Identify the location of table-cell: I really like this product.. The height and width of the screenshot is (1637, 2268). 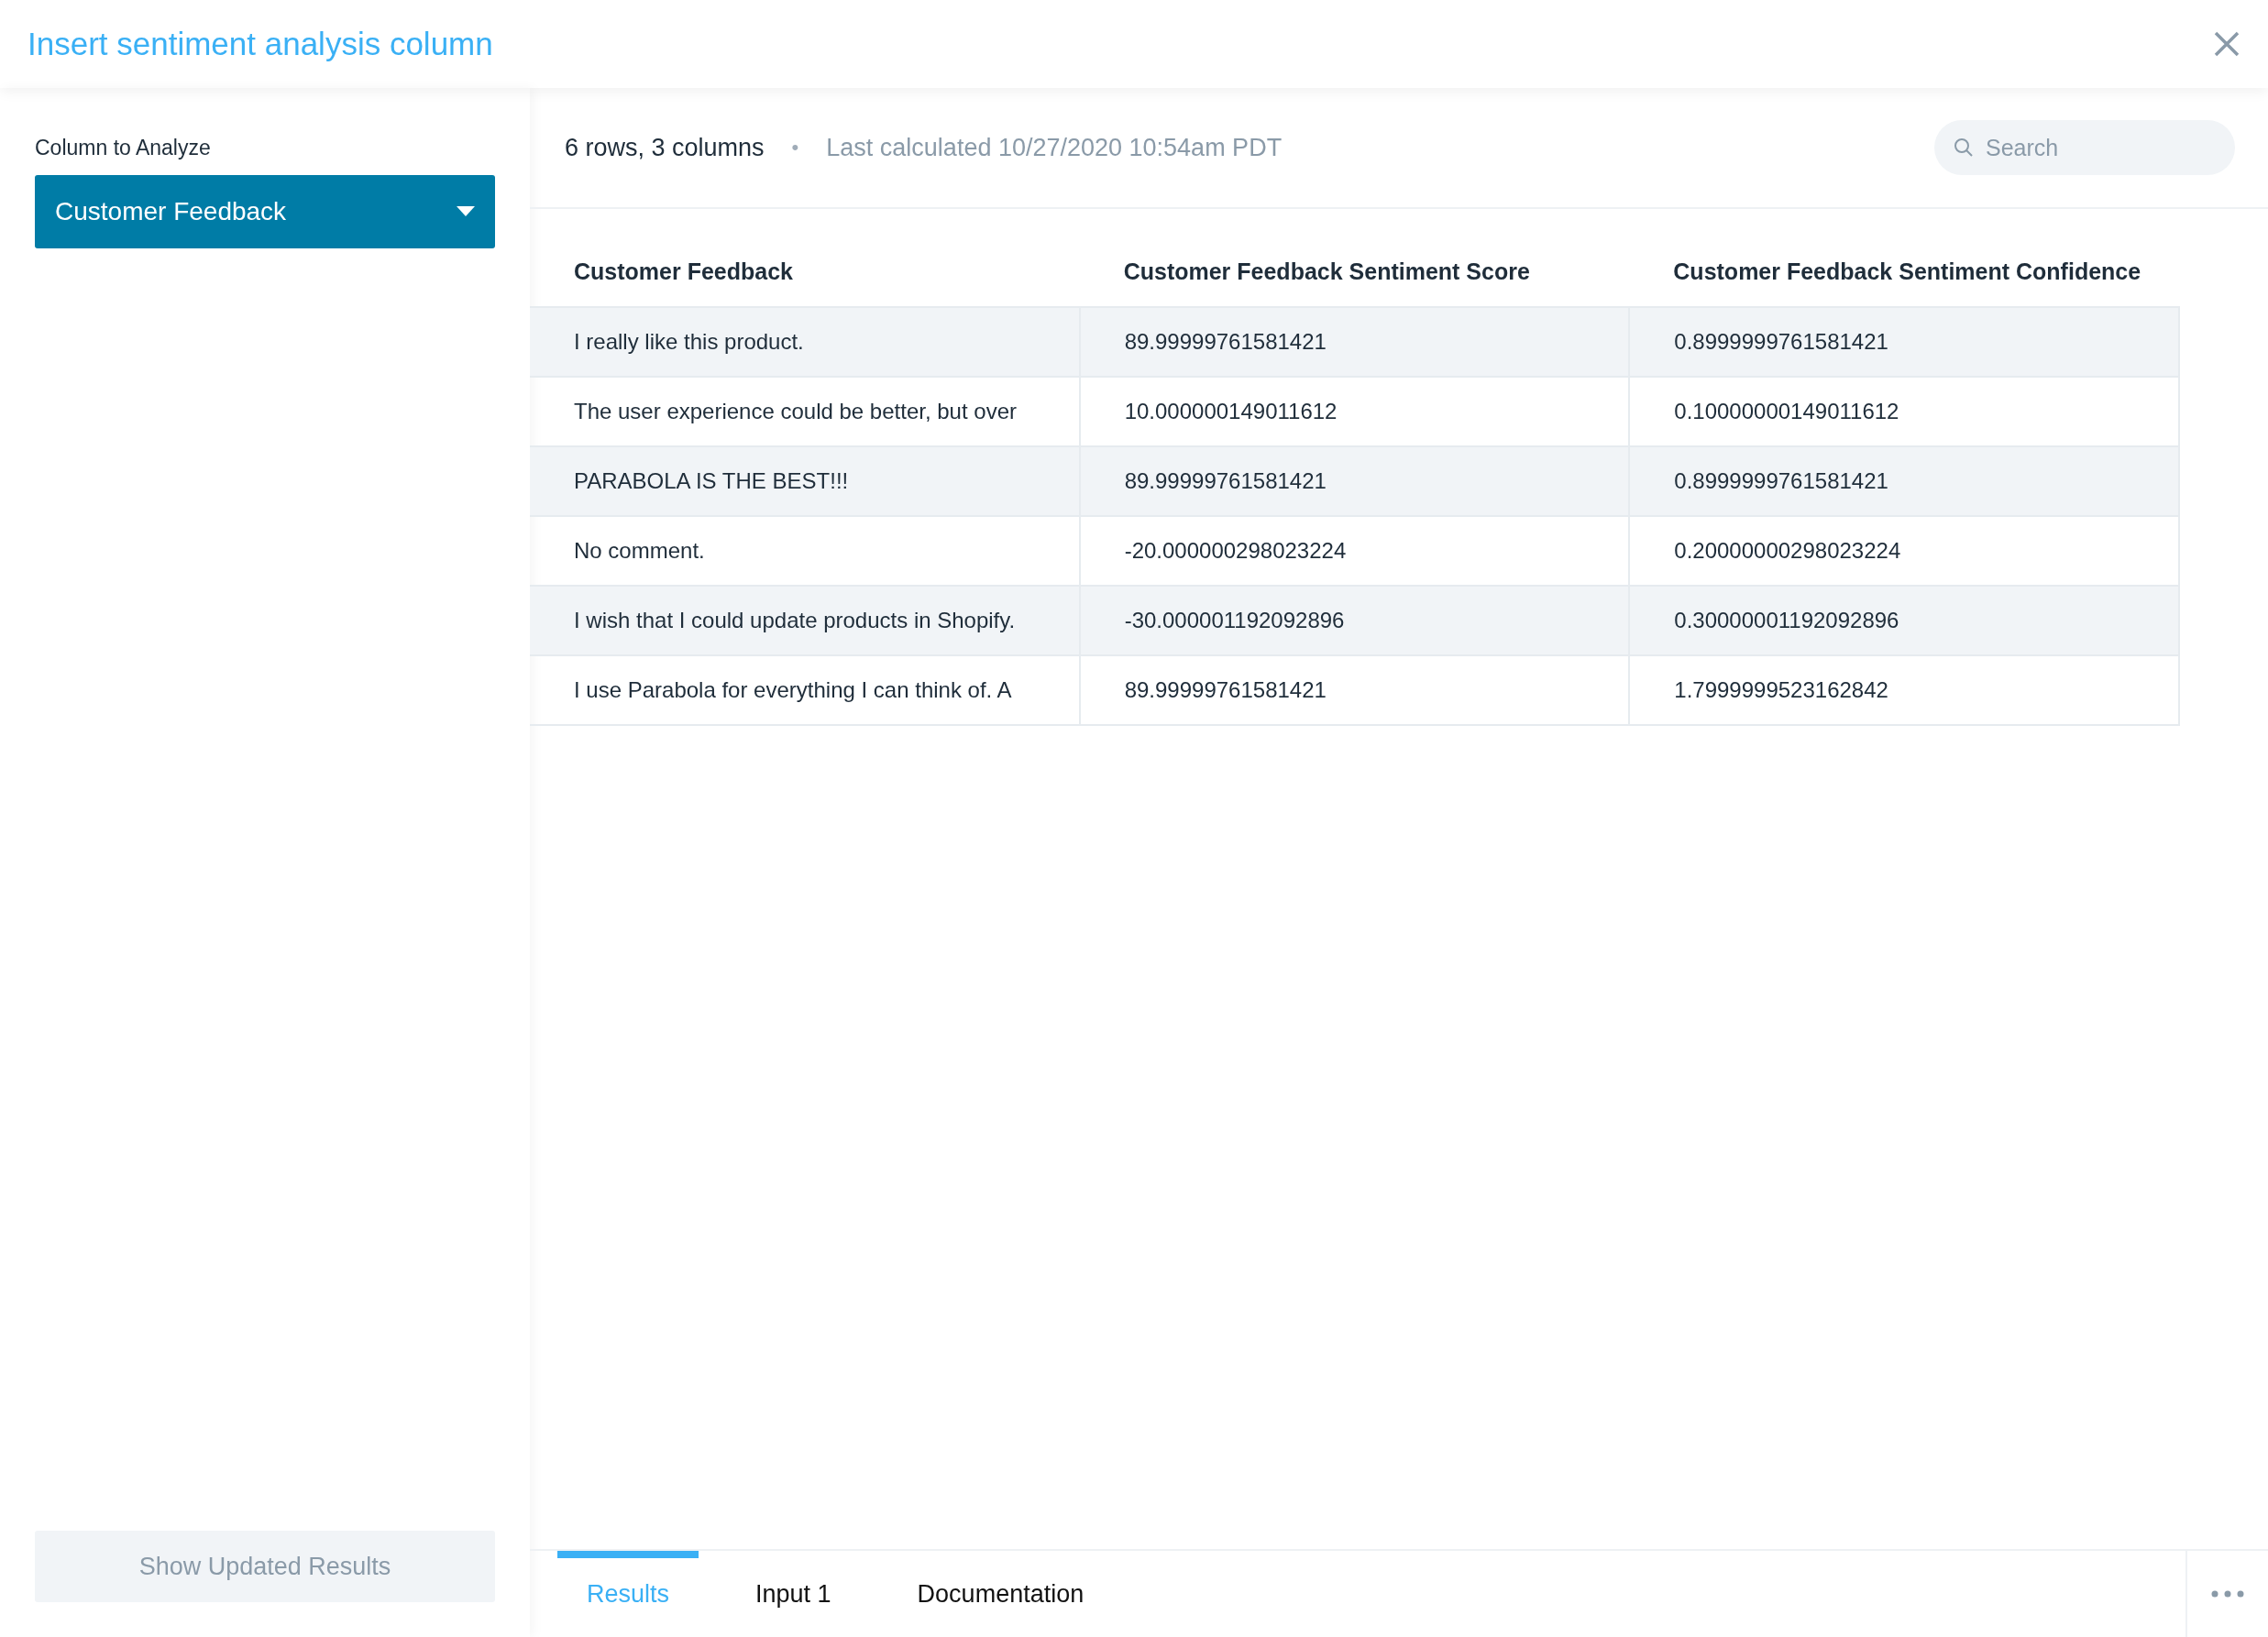
(805, 342).